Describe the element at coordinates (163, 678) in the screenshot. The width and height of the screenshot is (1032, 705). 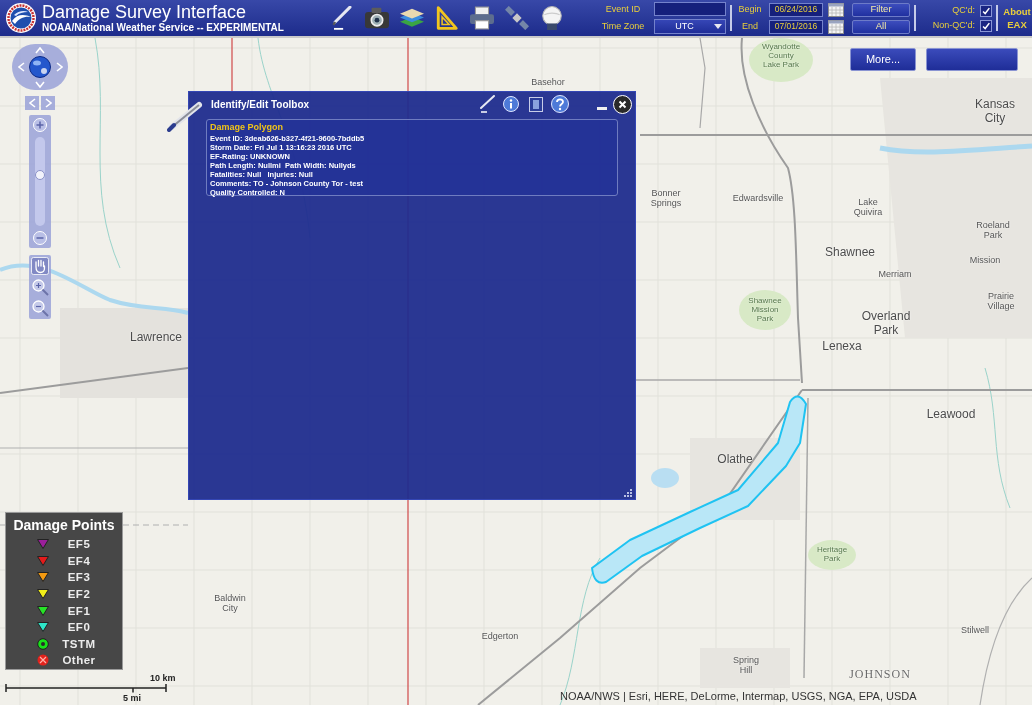
I see `scale-label: 10 km` at that location.